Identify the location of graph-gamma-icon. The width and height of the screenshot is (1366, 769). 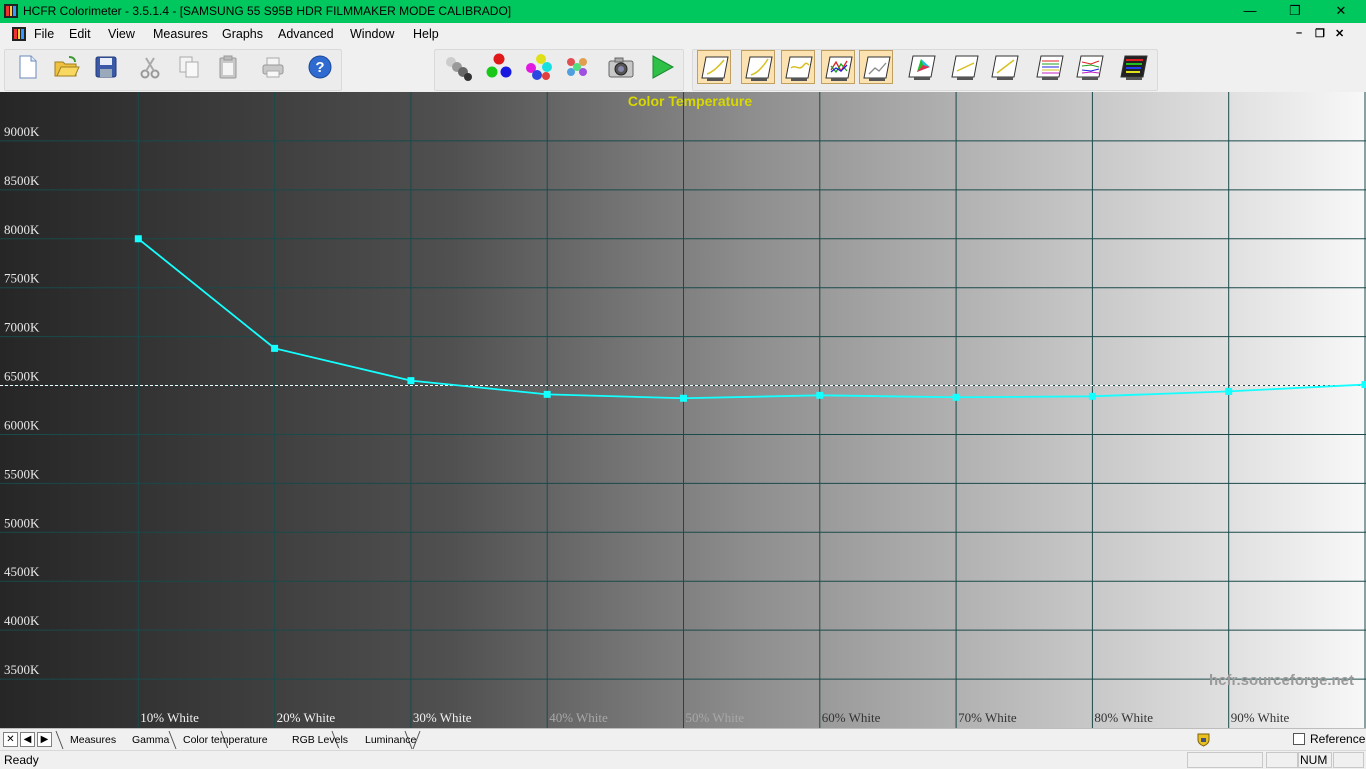
(758, 67).